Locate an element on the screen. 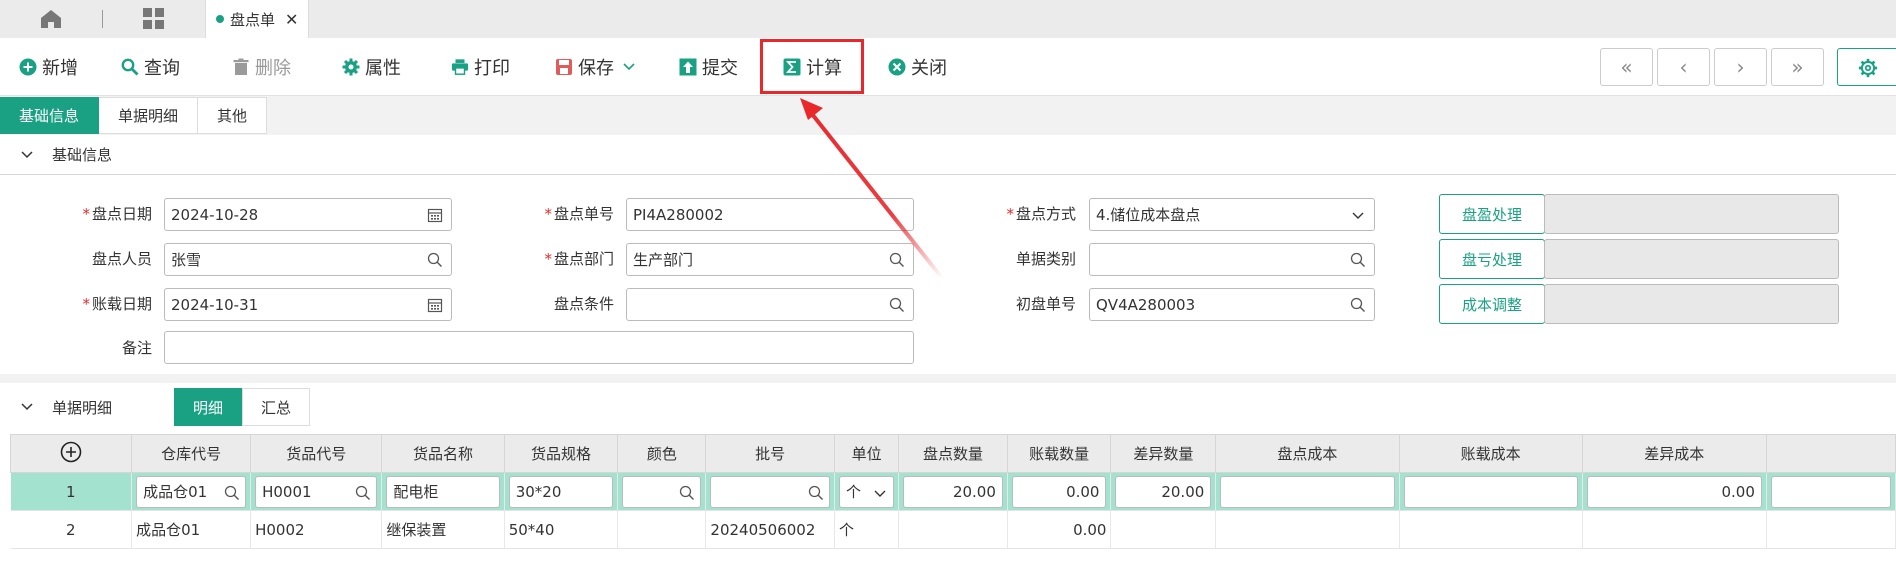  check-date-field: 2024-10-28 is located at coordinates (308, 214).